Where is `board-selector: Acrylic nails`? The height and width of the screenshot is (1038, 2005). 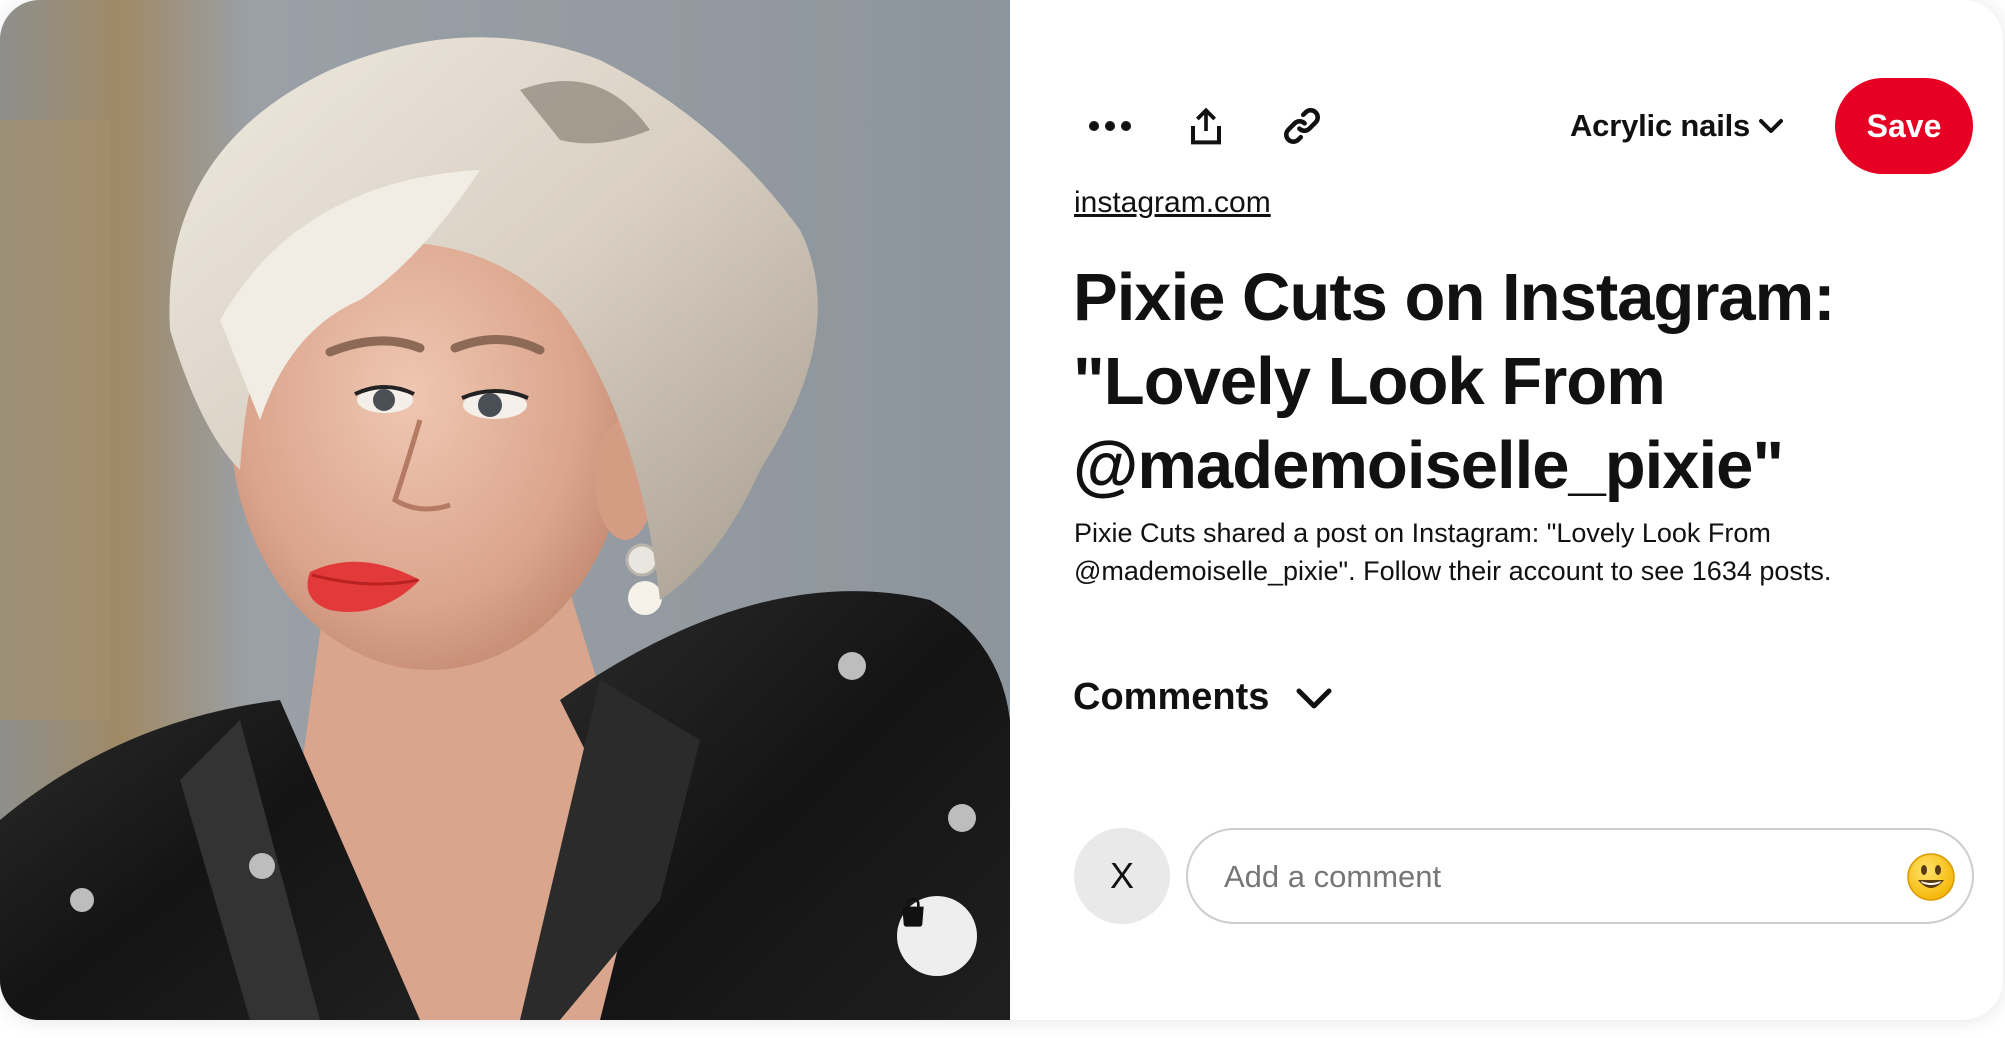 board-selector: Acrylic nails is located at coordinates (1677, 126).